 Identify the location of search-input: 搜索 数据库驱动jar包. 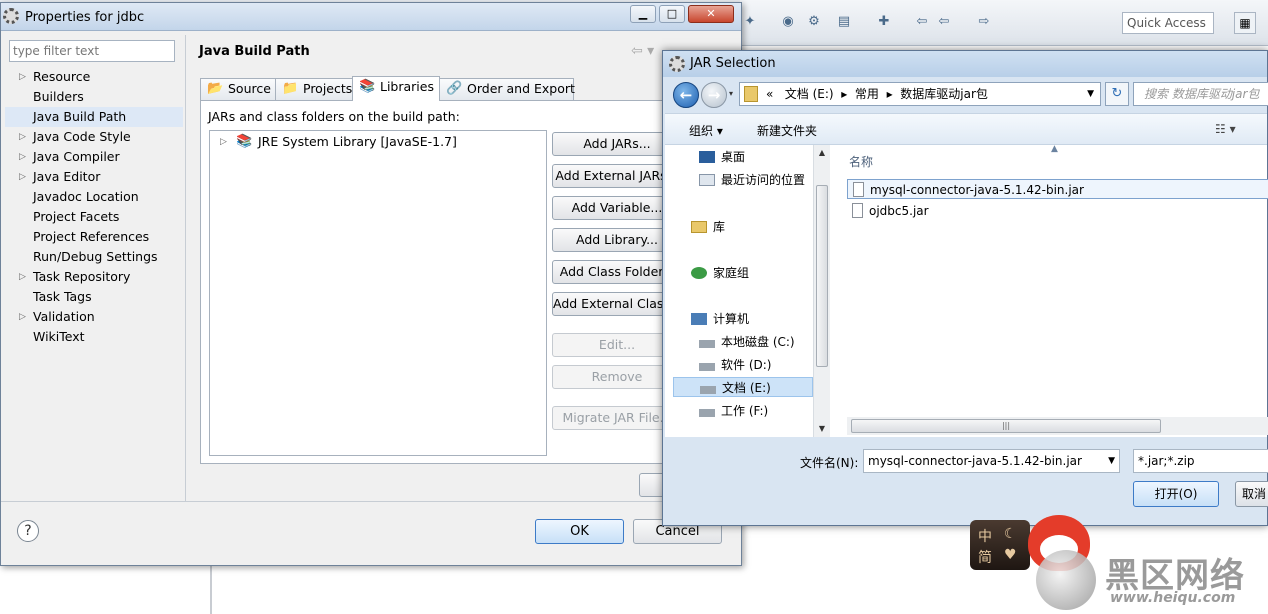
(1200, 94).